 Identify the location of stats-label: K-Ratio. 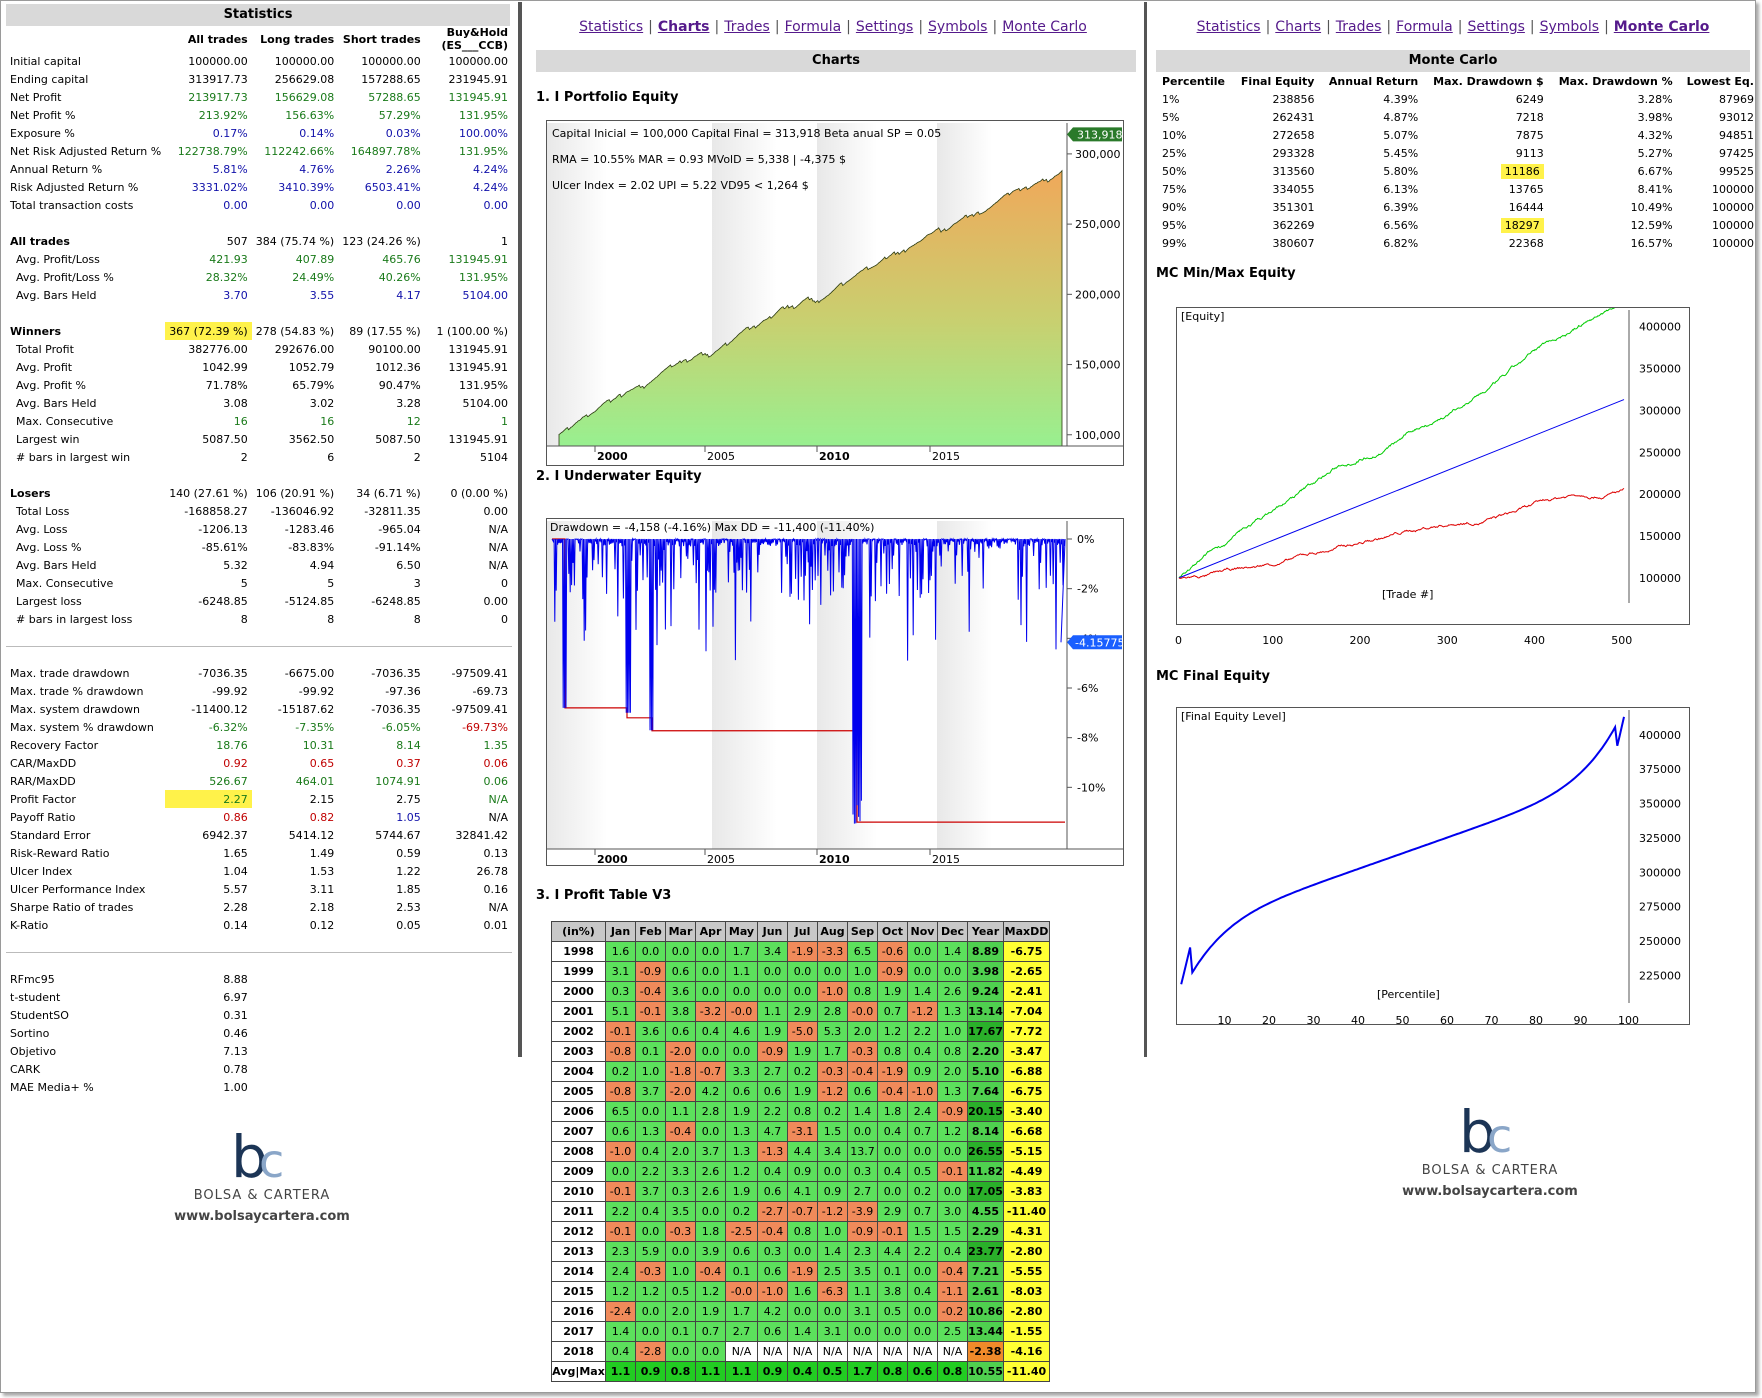
(29, 925).